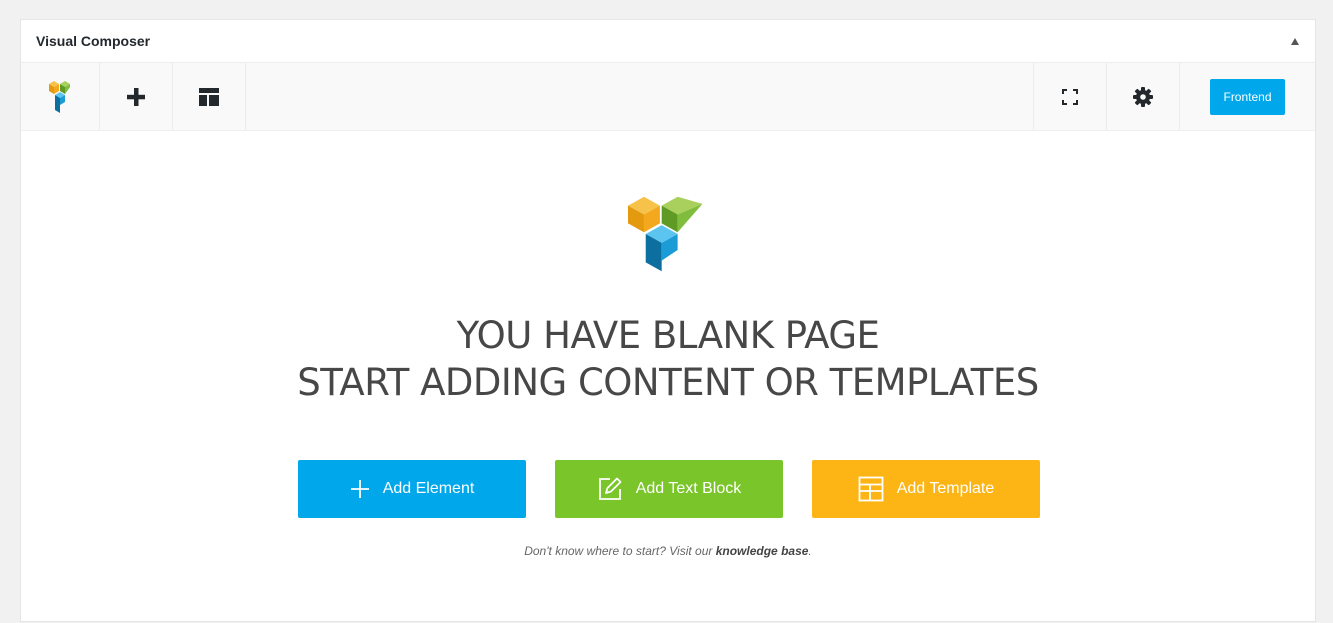  I want to click on panel-header: Visual Composer, so click(668, 41).